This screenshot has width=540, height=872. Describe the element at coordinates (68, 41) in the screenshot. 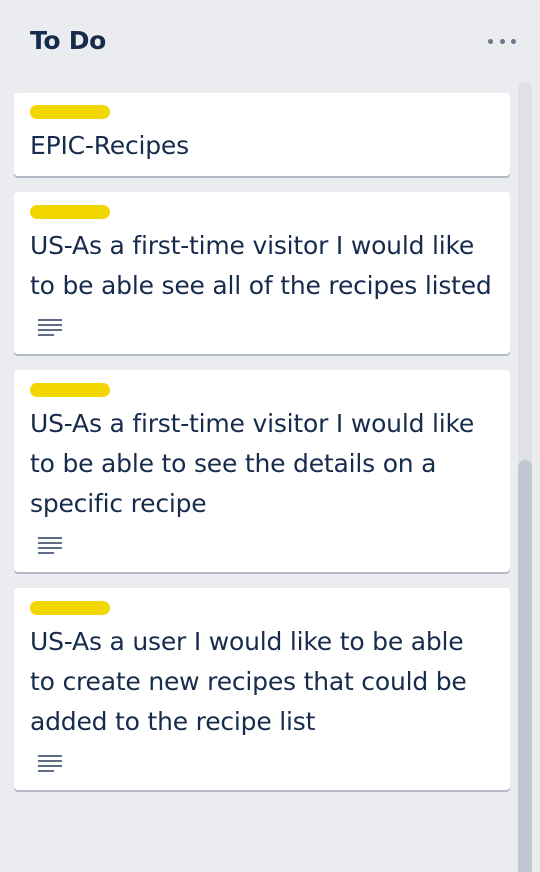

I see `list-title: To Do` at that location.